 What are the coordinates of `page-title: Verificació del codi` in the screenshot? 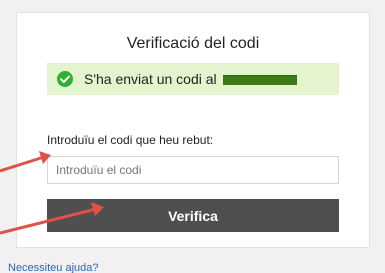 It's located at (193, 43).